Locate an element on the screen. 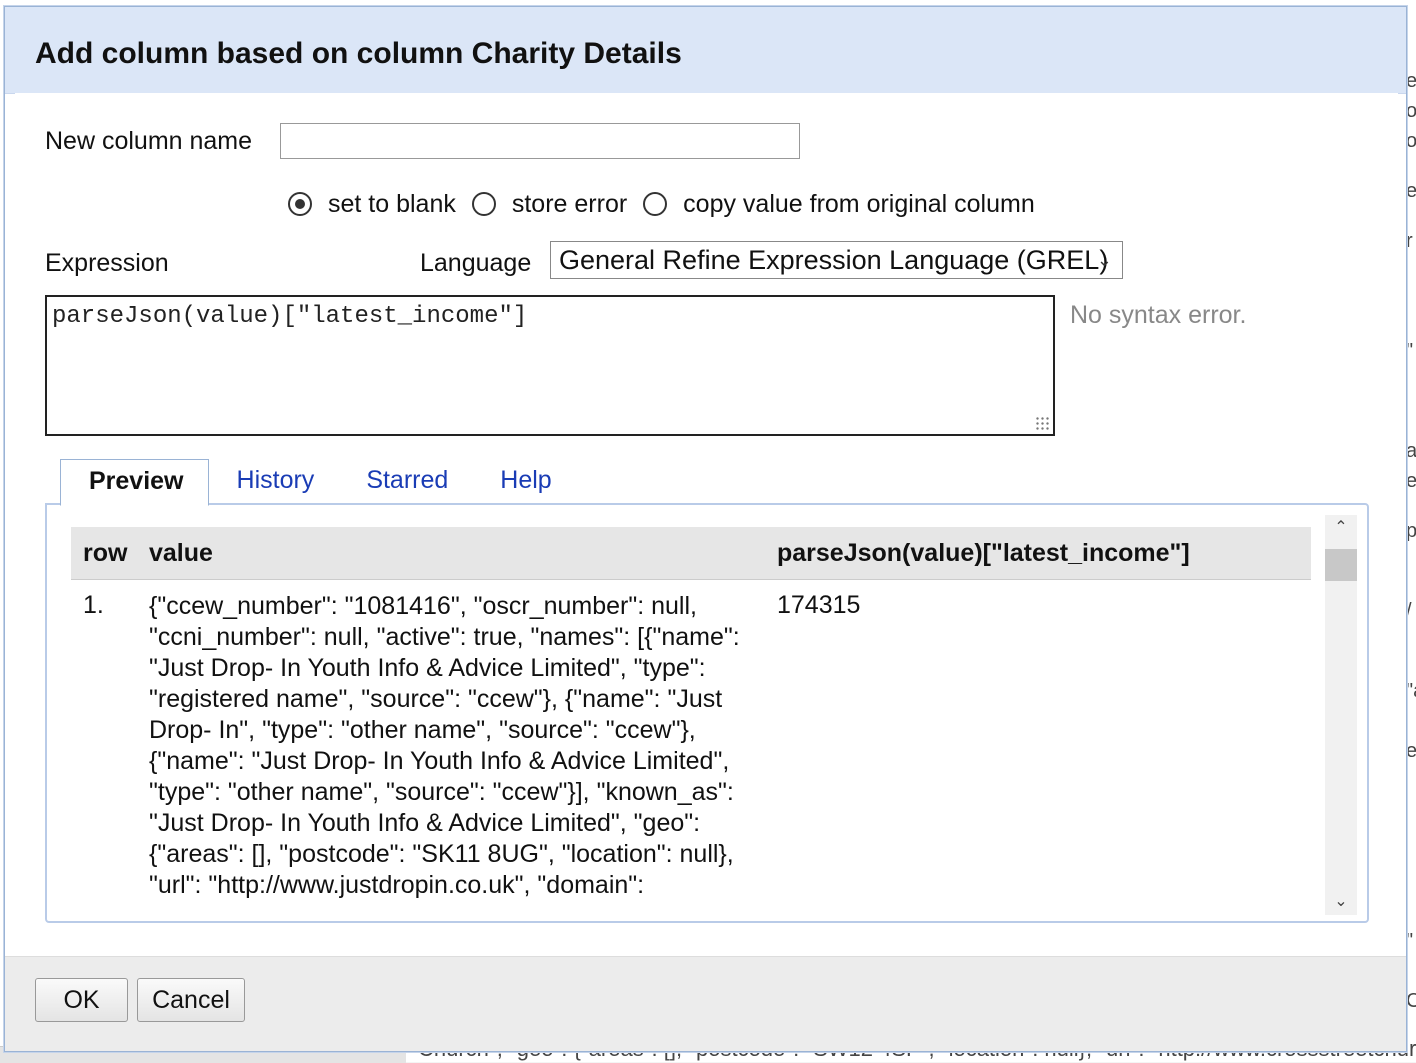  scroll-up-icon: ⌃ is located at coordinates (1341, 528).